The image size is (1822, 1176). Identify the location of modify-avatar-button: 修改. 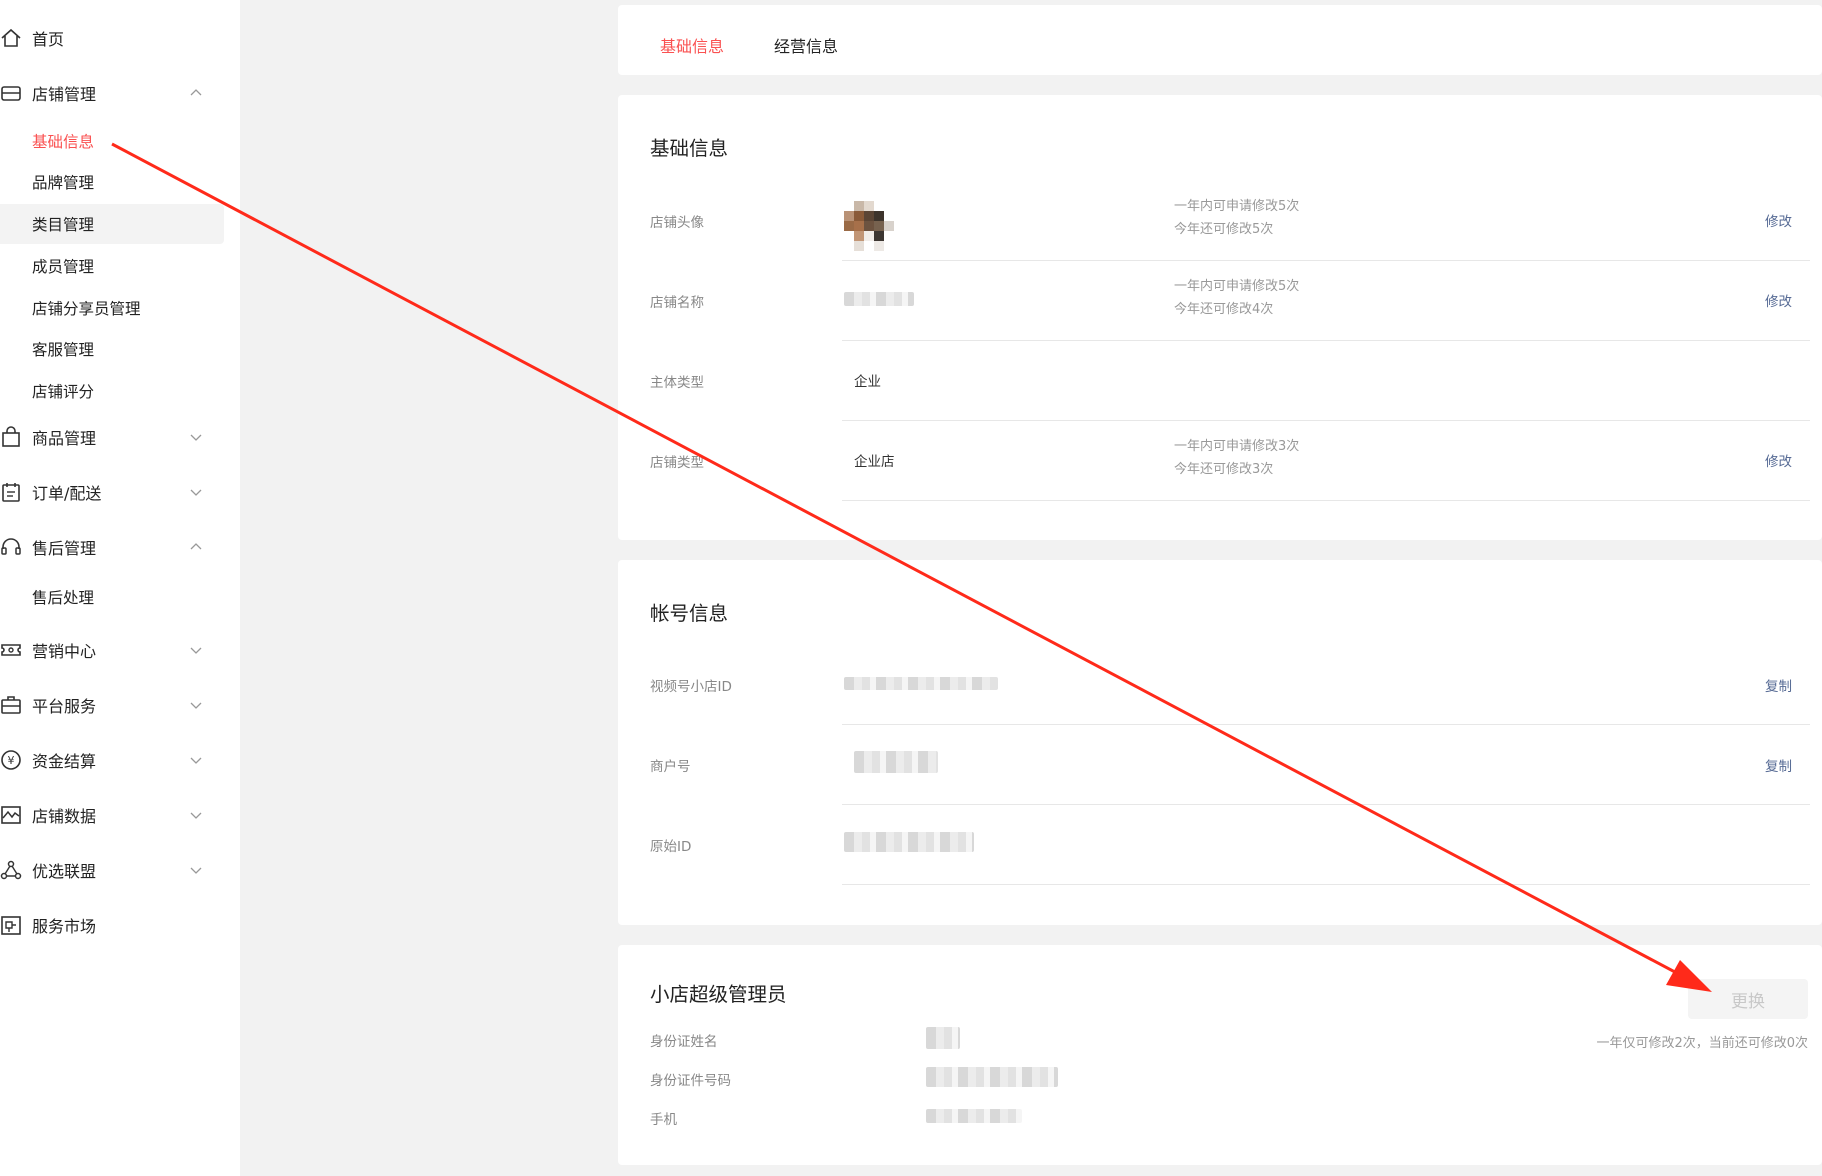
(1778, 220).